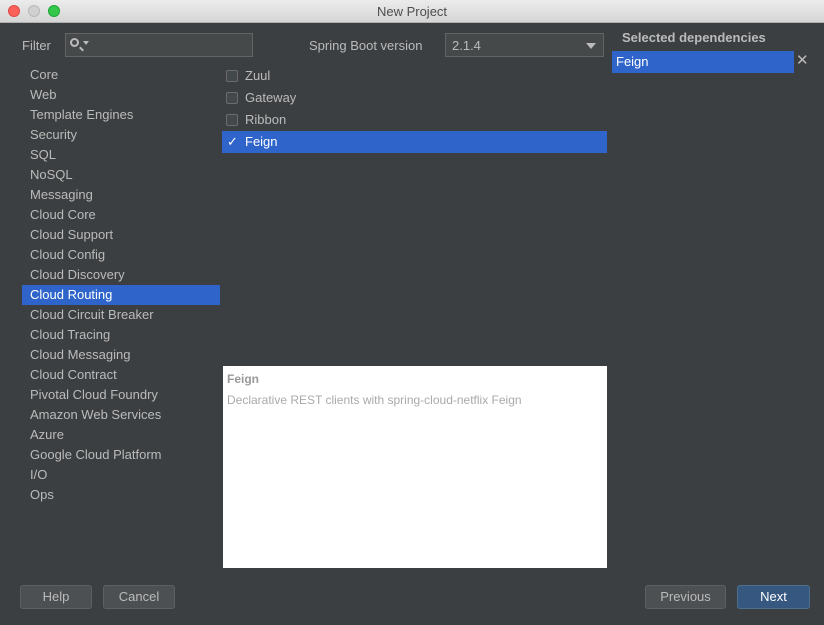 The width and height of the screenshot is (824, 625). Describe the element at coordinates (414, 76) in the screenshot. I see `dependency-item: Zuul` at that location.